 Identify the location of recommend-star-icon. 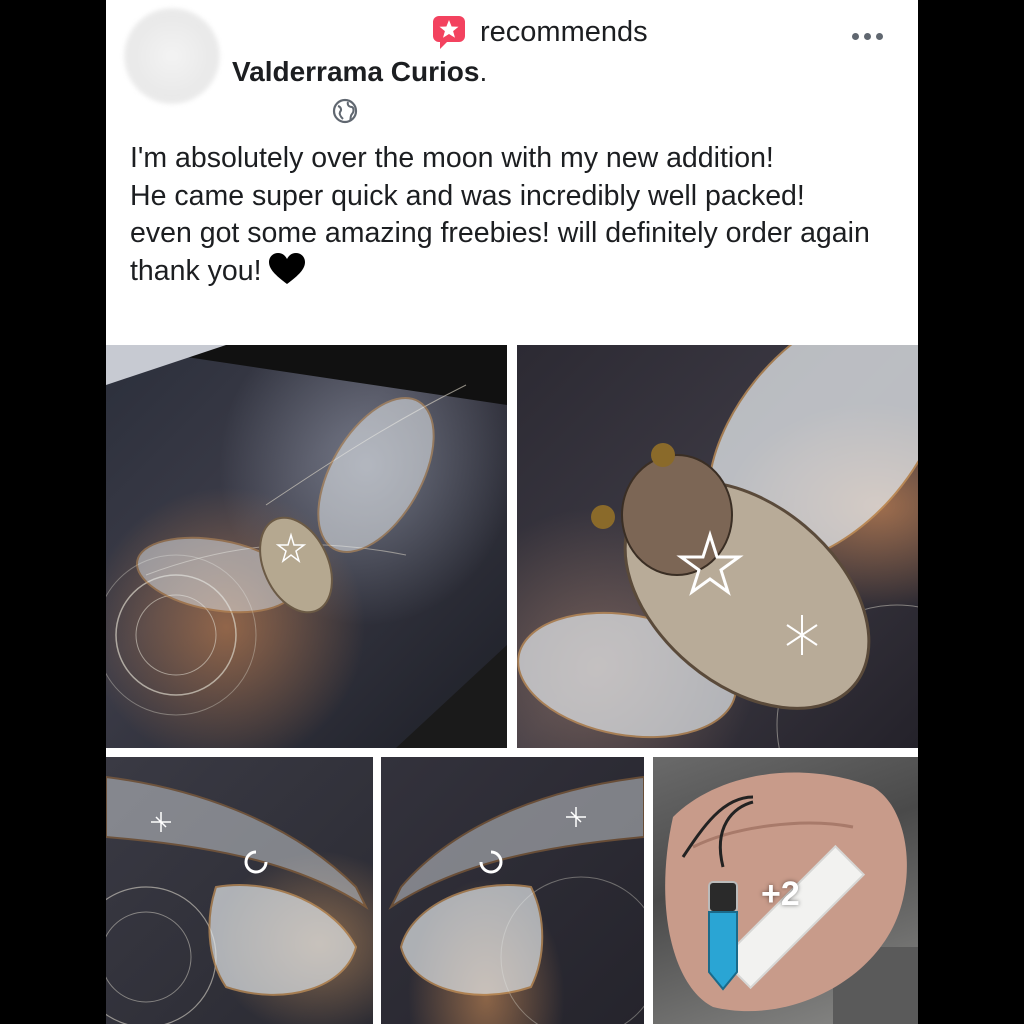
(449, 32).